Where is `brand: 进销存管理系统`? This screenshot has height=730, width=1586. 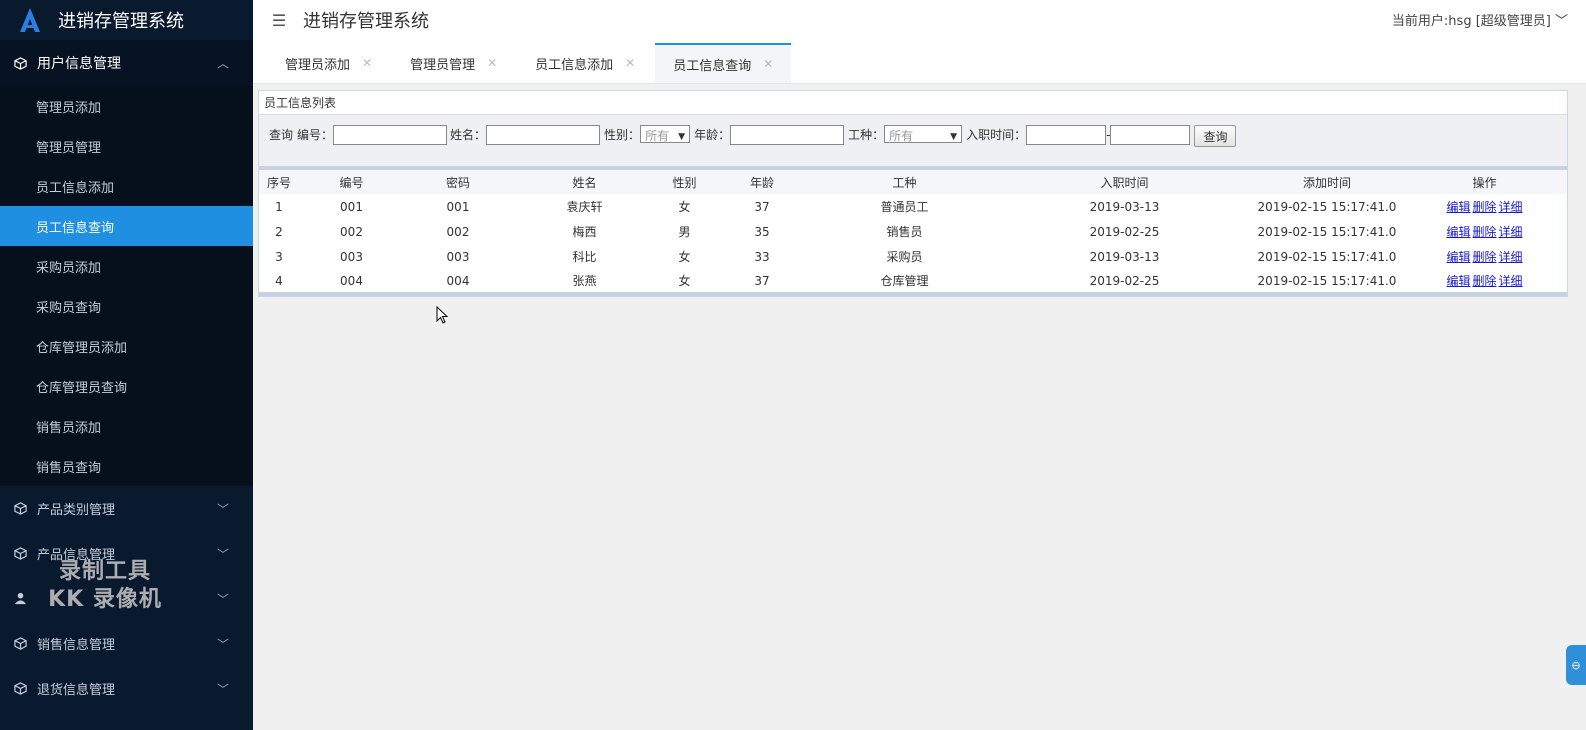
brand: 进销存管理系统 is located at coordinates (126, 20).